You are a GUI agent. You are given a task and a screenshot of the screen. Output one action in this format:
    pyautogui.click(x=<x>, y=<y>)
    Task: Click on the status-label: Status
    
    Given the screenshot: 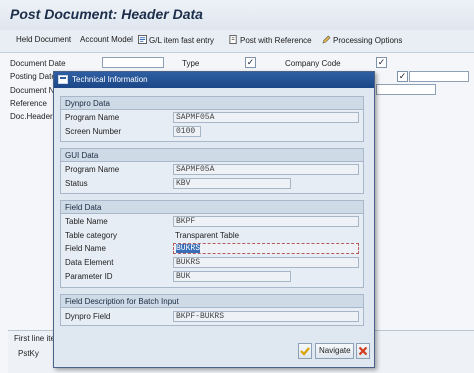 What is the action you would take?
    pyautogui.click(x=76, y=183)
    